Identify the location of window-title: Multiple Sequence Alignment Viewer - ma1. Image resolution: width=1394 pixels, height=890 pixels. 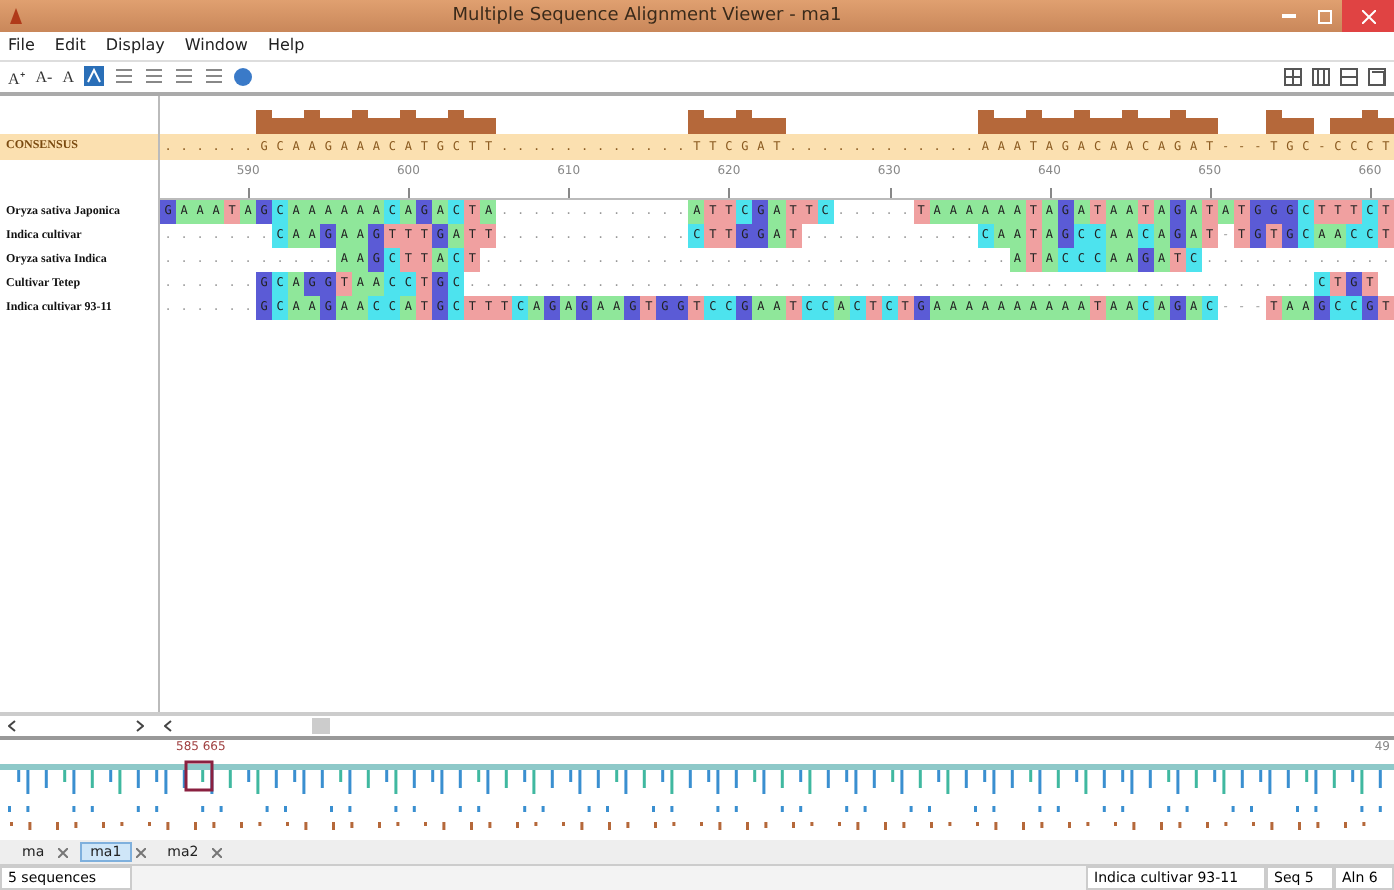
(647, 16).